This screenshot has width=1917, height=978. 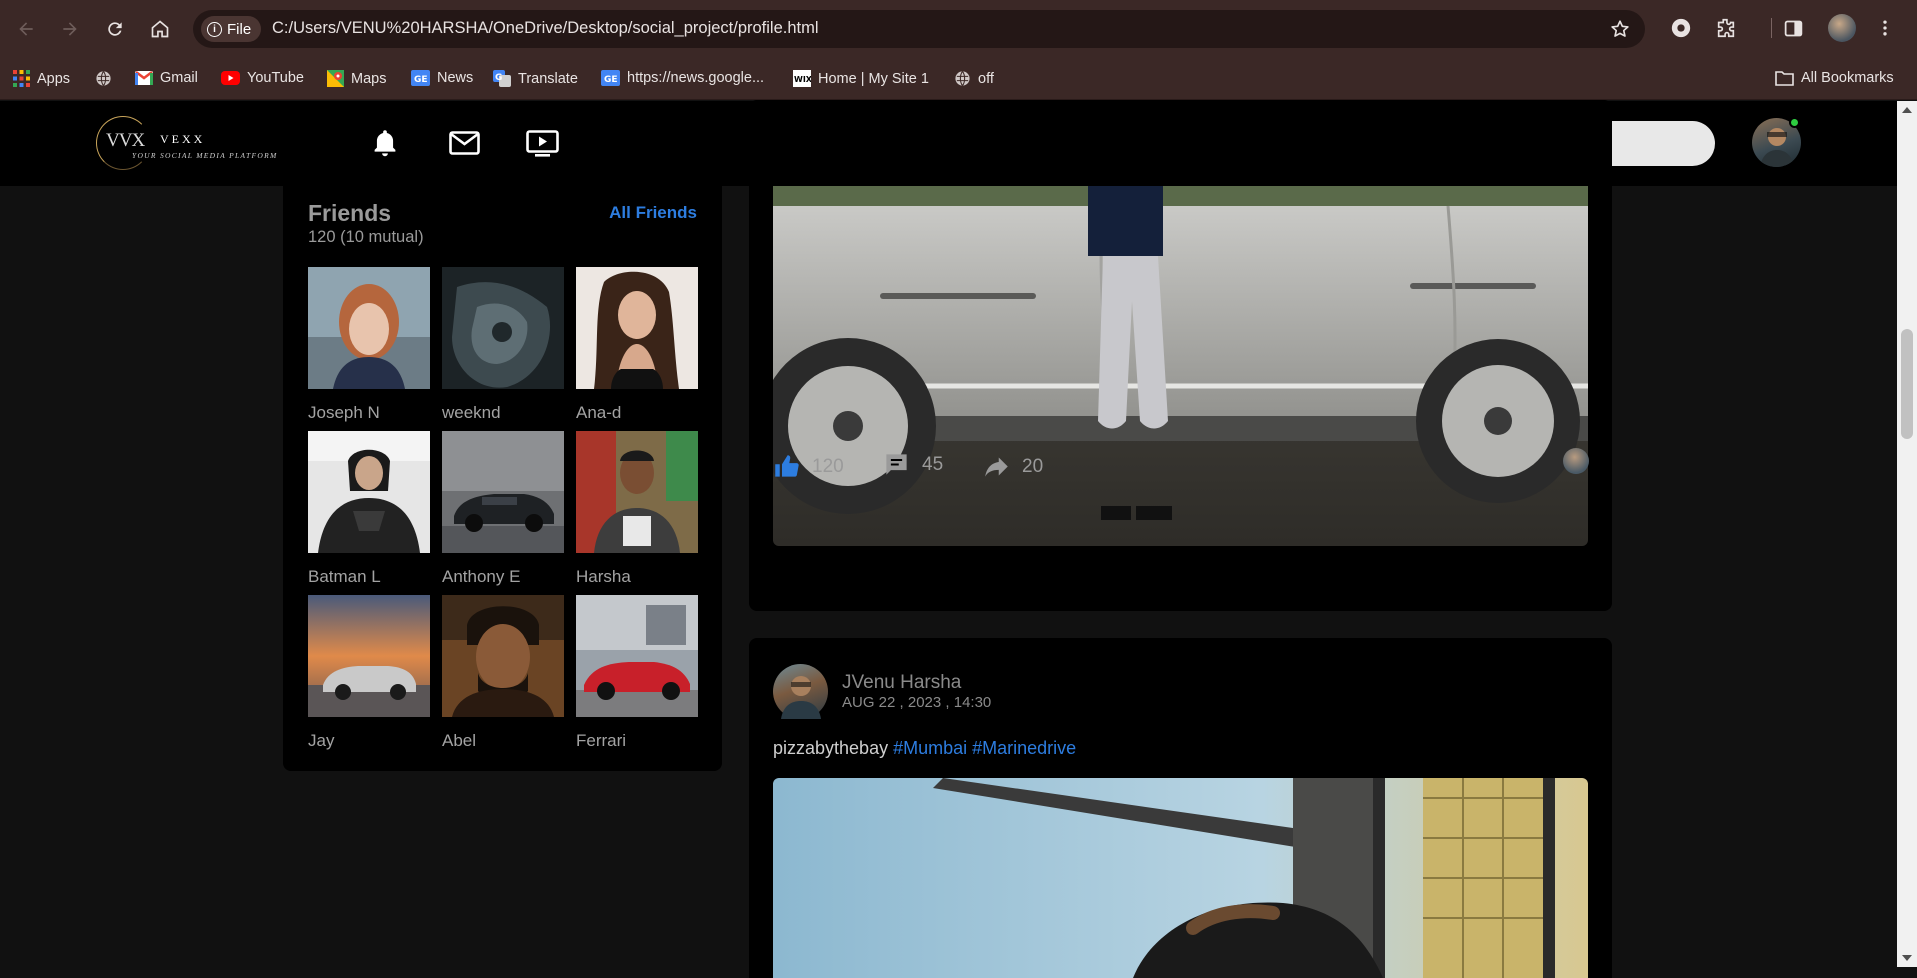 I want to click on home-button, so click(x=160, y=29).